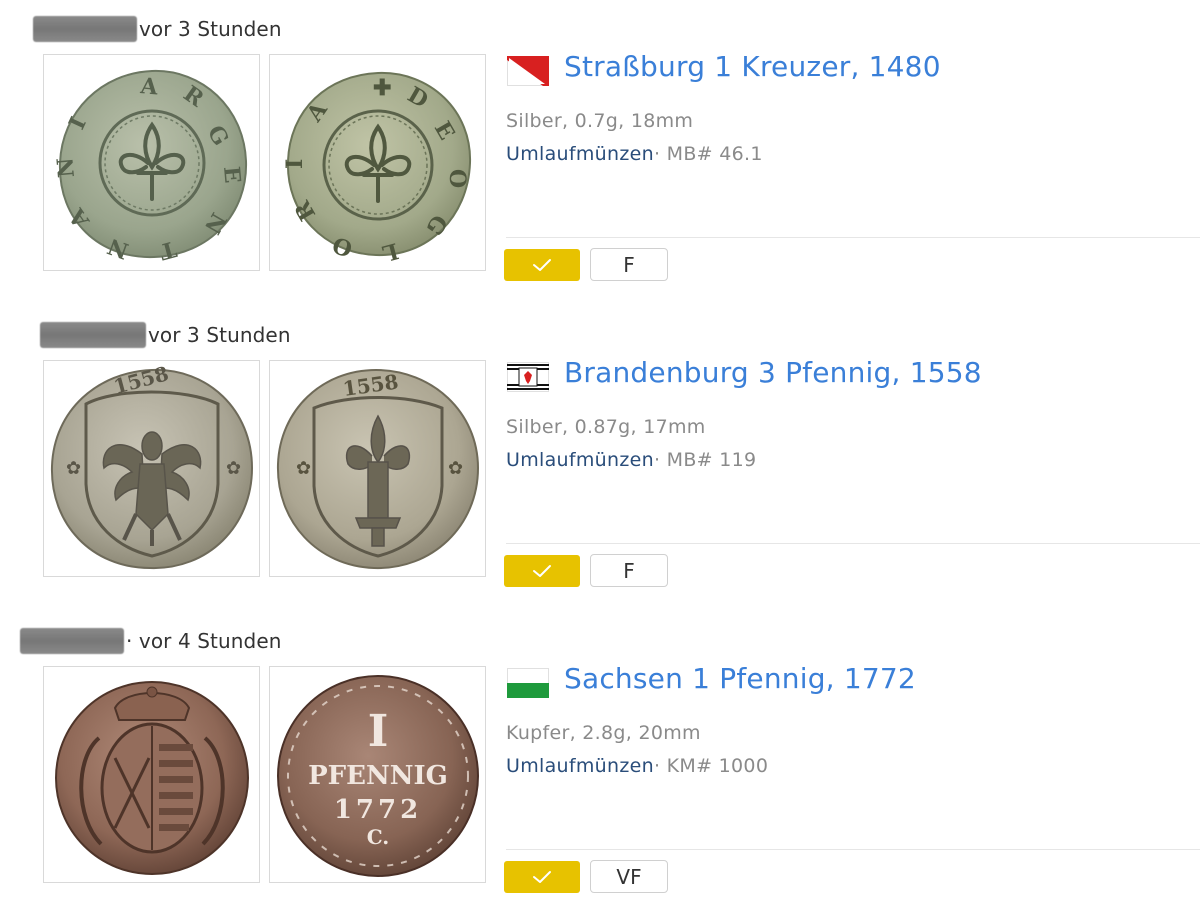  I want to click on coin-title-link: Straßburg 1 Kreuzer, 1480, so click(752, 66).